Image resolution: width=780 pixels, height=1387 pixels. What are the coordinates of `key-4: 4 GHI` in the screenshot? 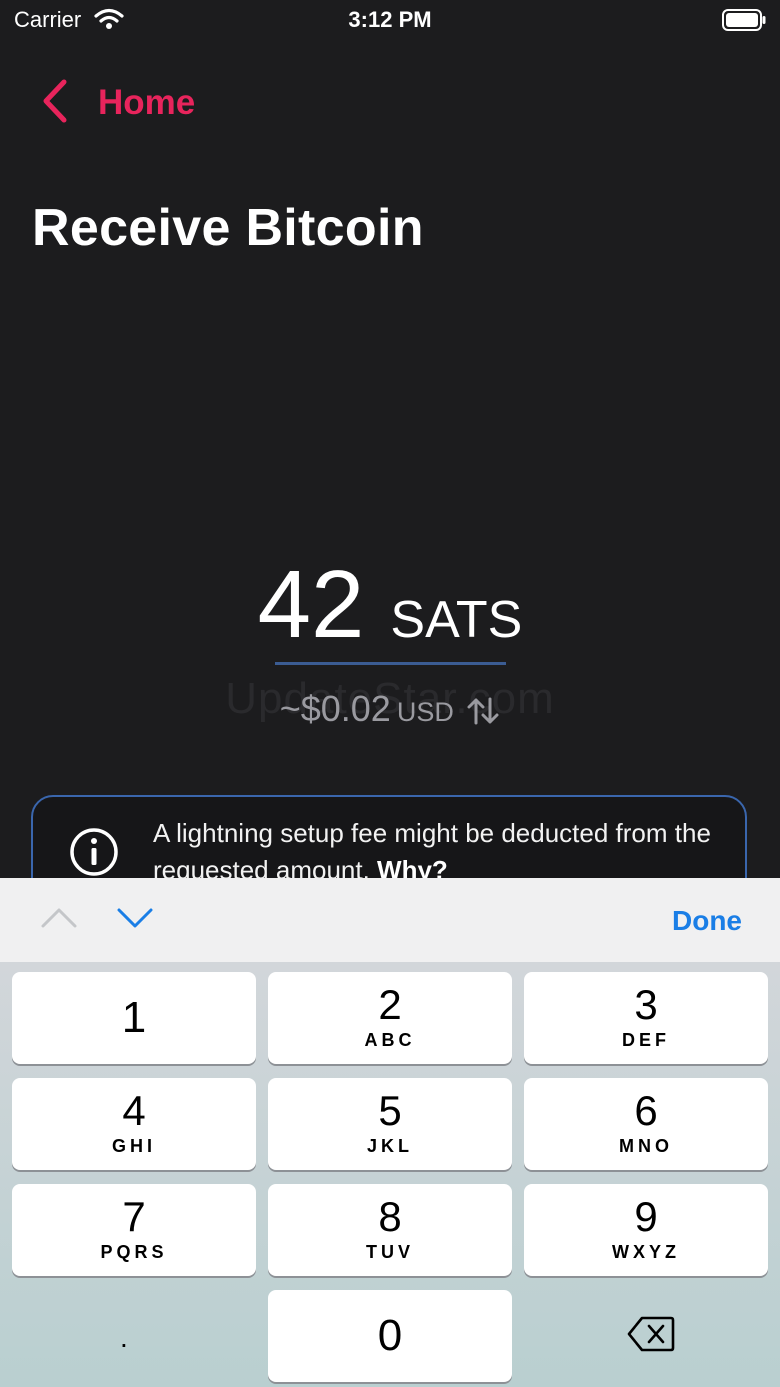 It's located at (134, 1124).